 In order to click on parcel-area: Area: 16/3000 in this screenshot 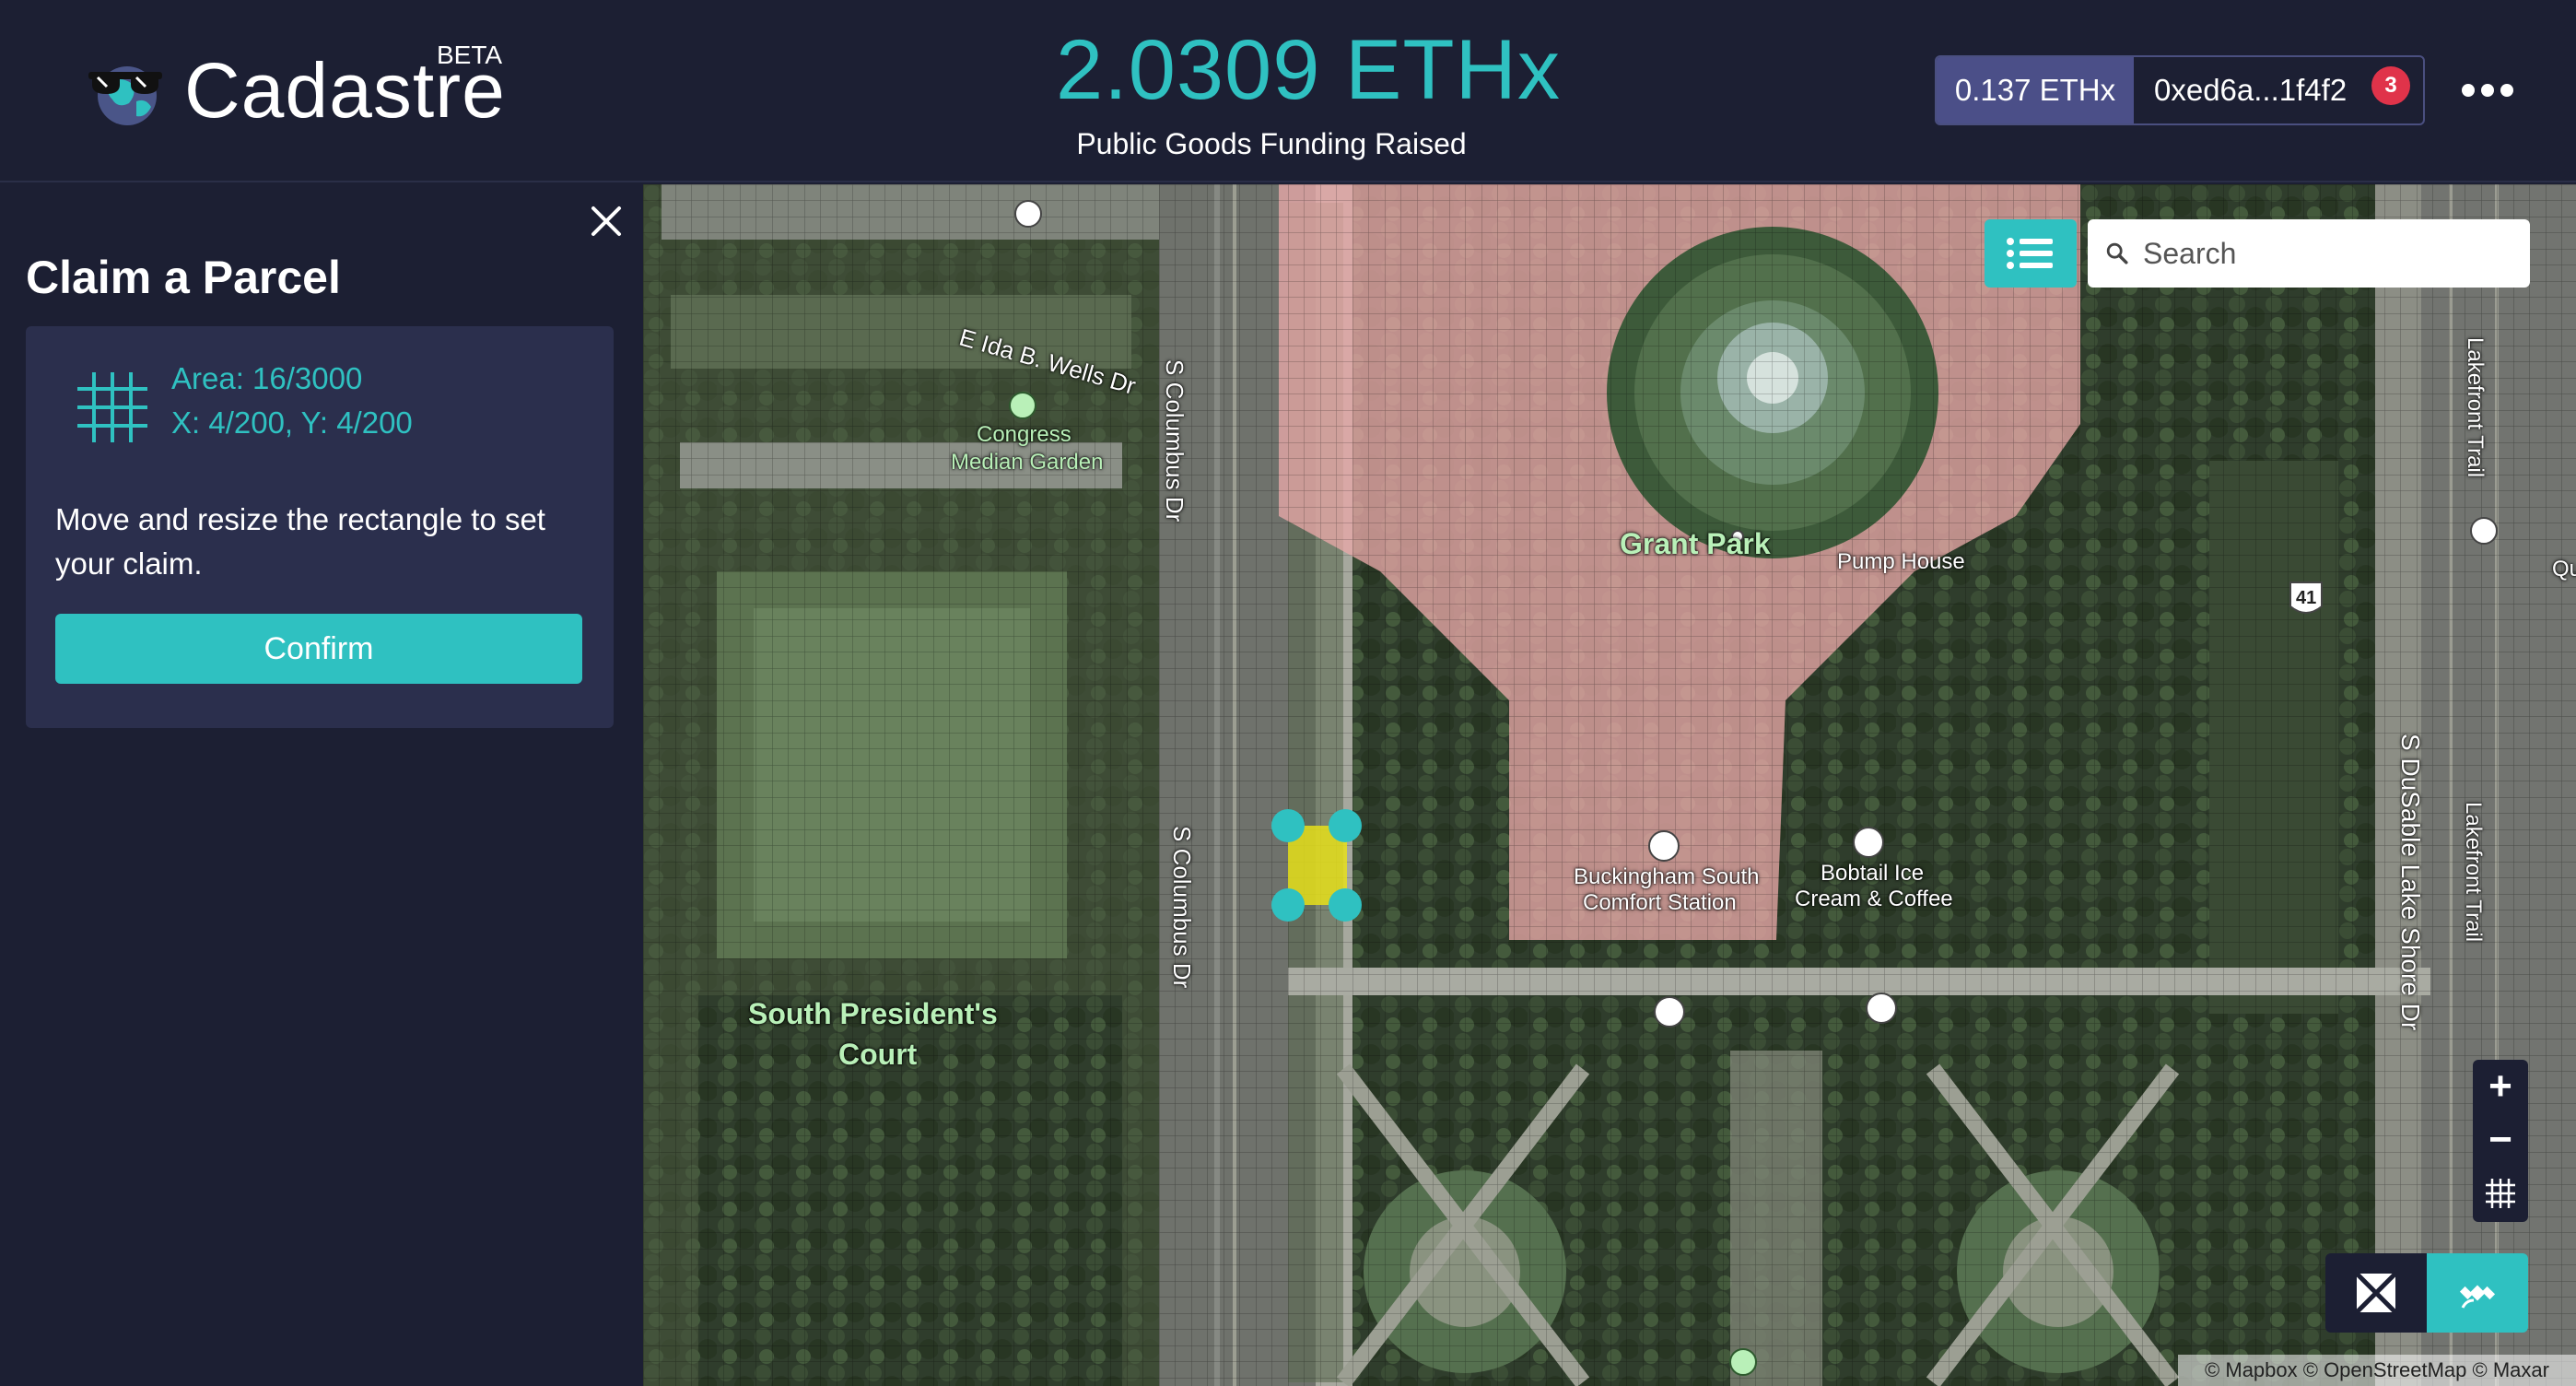, I will do `click(267, 378)`.